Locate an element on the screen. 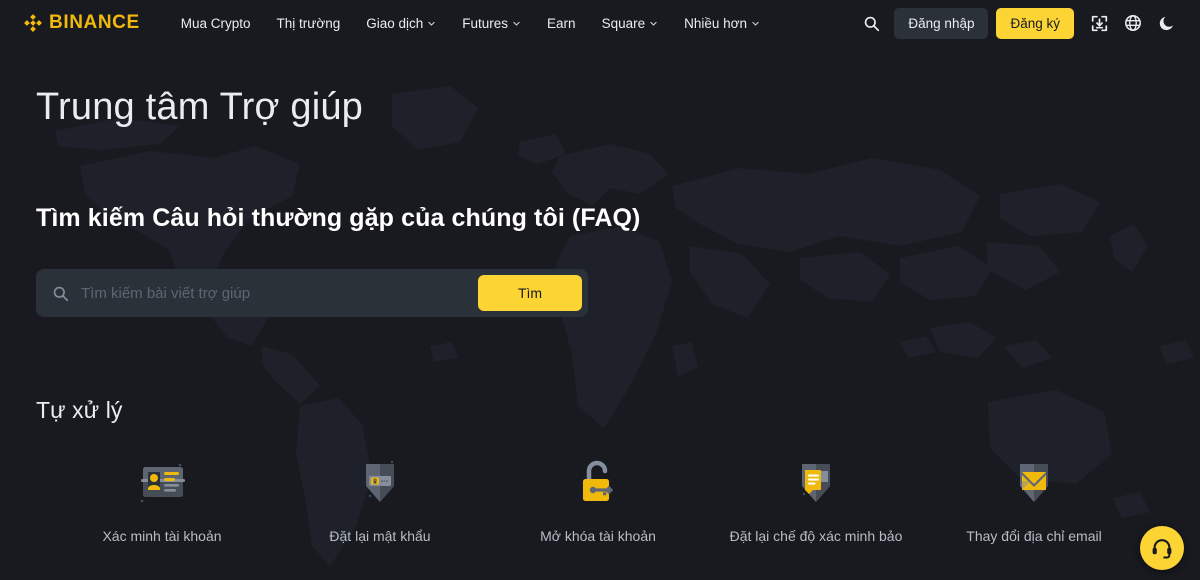 Image resolution: width=1200 pixels, height=580 pixels. nav-item-3: Futures is located at coordinates (491, 23).